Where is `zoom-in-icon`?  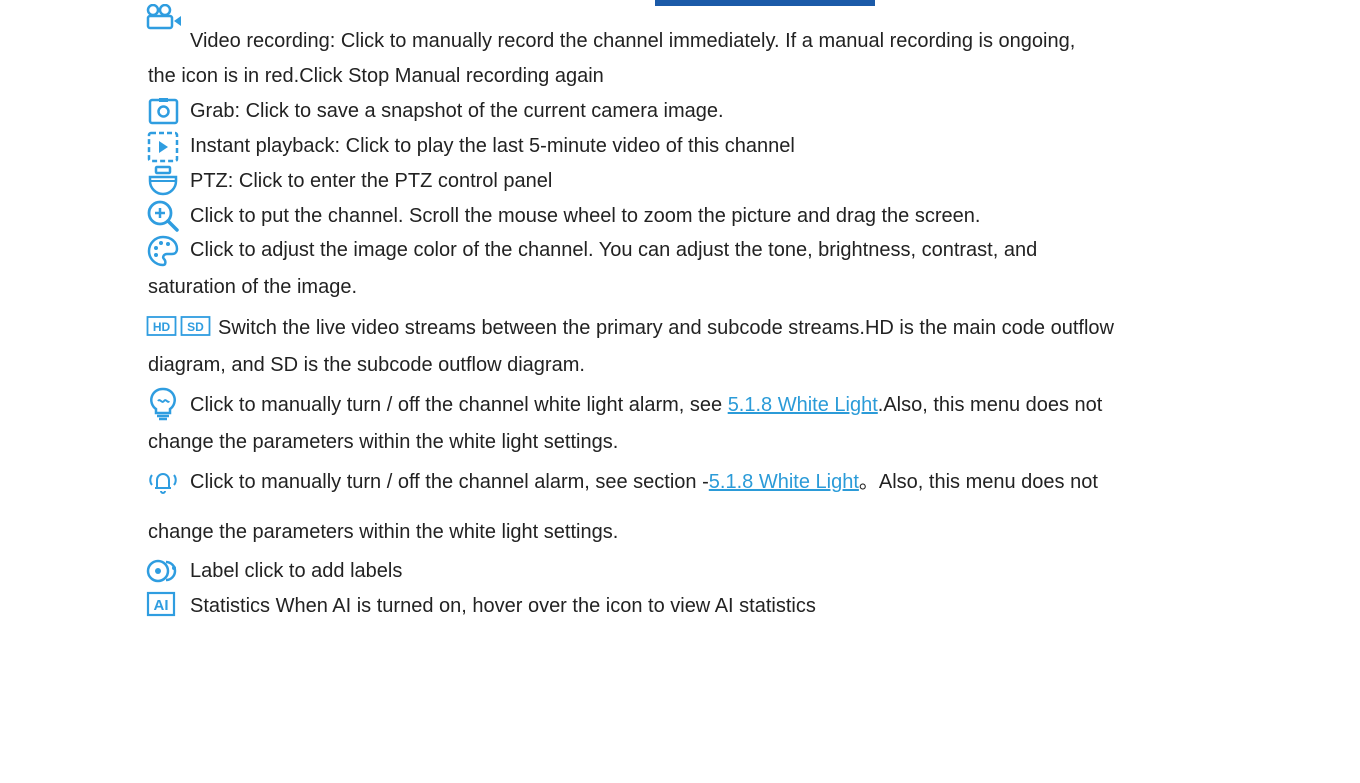
zoom-in-icon is located at coordinates (163, 216).